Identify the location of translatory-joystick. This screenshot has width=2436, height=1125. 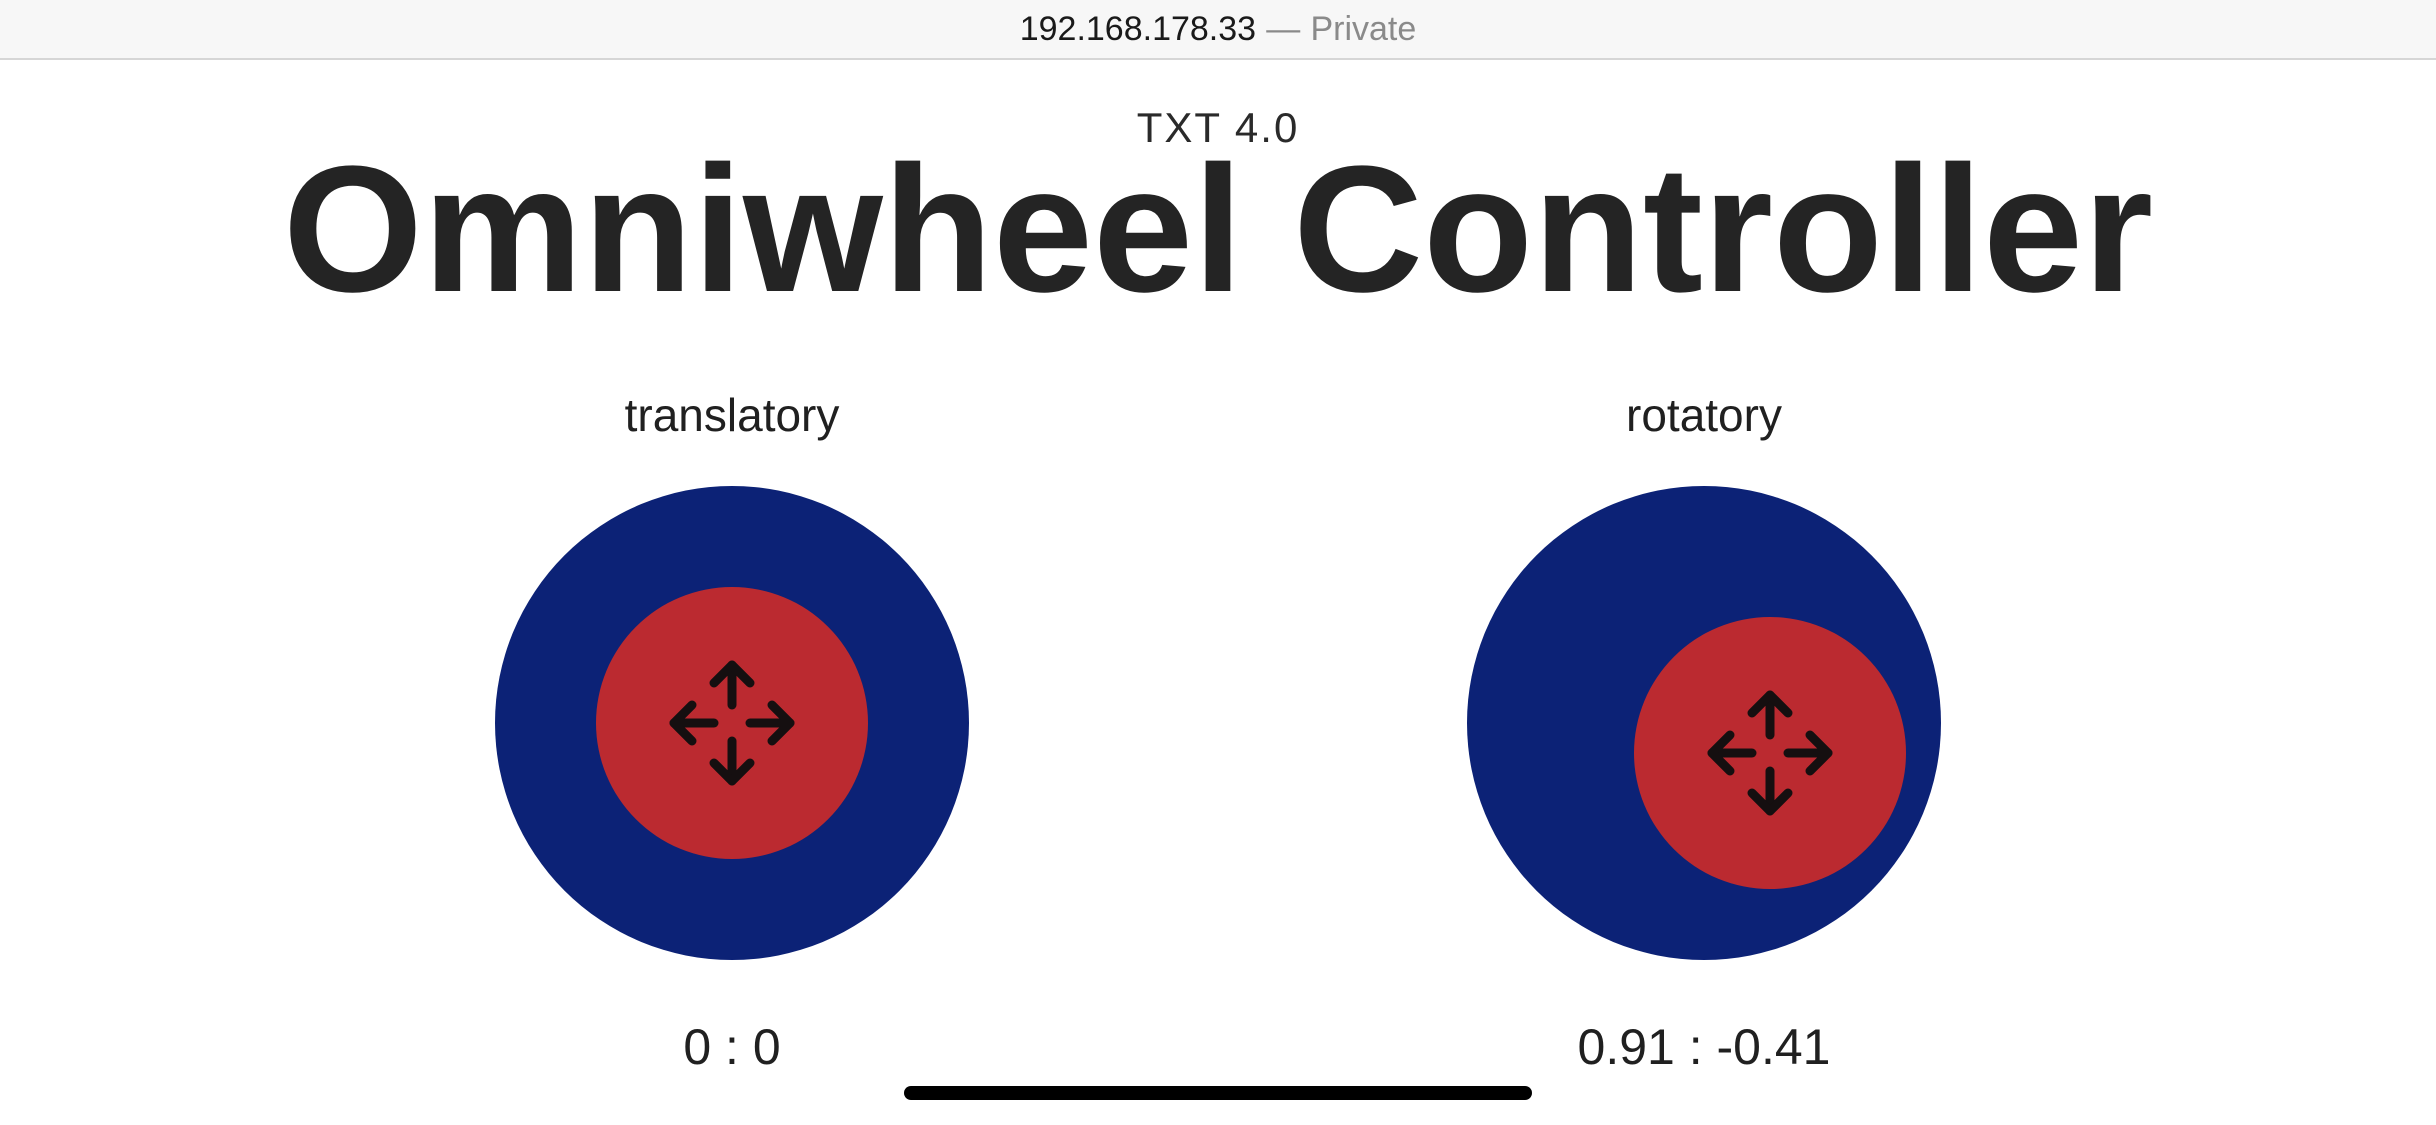
(732, 723).